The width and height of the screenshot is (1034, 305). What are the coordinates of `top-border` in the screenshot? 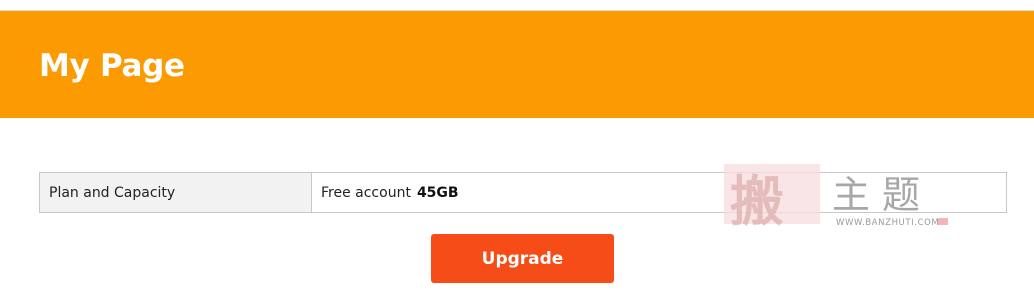 It's located at (517, 5).